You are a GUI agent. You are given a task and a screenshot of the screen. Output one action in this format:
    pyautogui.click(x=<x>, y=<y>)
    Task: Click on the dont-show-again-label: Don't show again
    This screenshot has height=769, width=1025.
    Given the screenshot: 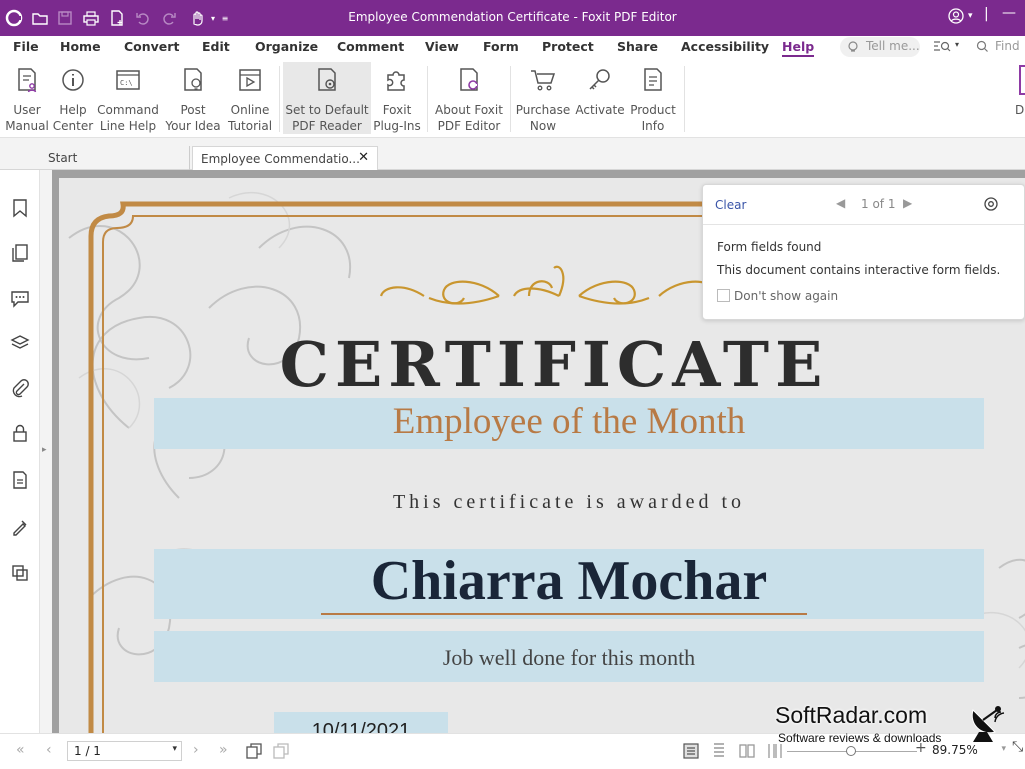 What is the action you would take?
    pyautogui.click(x=786, y=296)
    